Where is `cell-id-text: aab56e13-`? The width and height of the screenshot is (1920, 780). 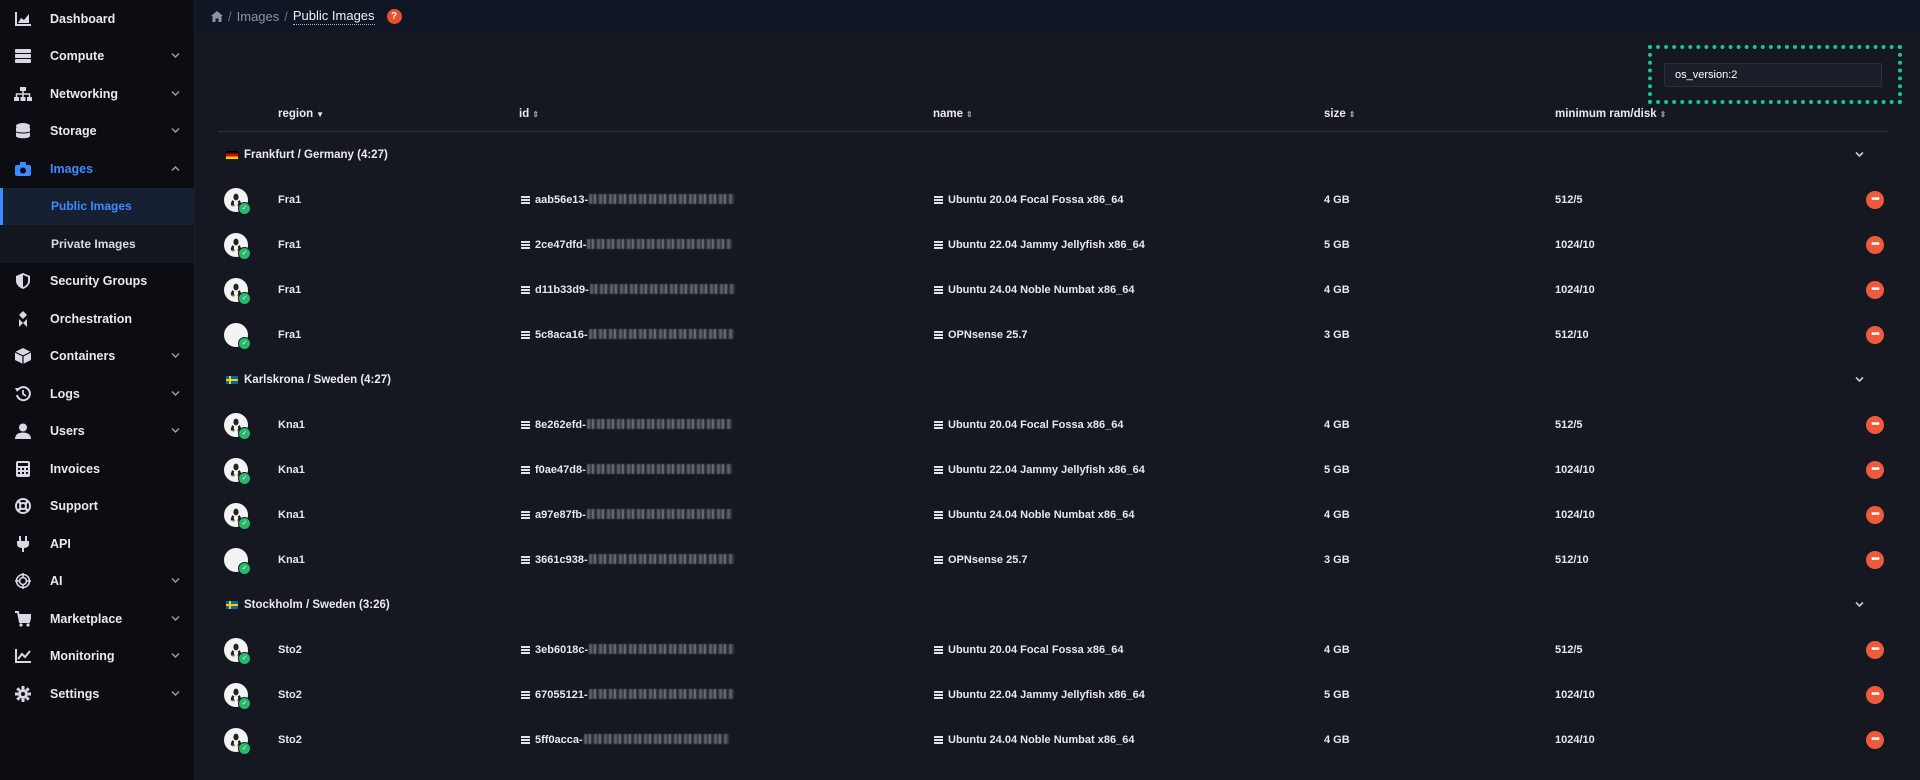 cell-id-text: aab56e13- is located at coordinates (562, 199).